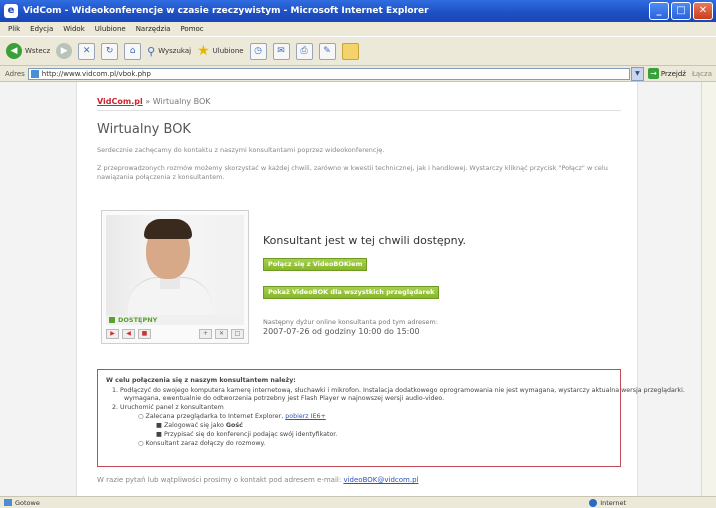 This screenshot has width=716, height=508. Describe the element at coordinates (120, 101) in the screenshot. I see `breadcrumb-logo: VidCom.pl` at that location.